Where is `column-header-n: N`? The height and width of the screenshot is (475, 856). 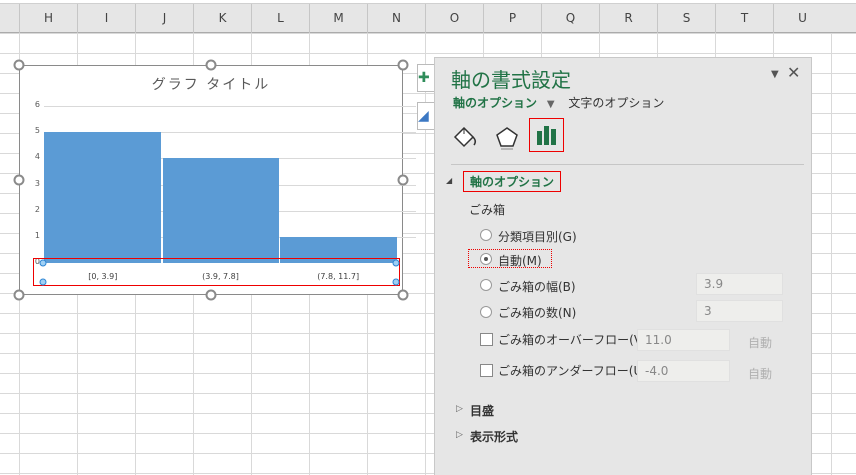 column-header-n: N is located at coordinates (396, 18).